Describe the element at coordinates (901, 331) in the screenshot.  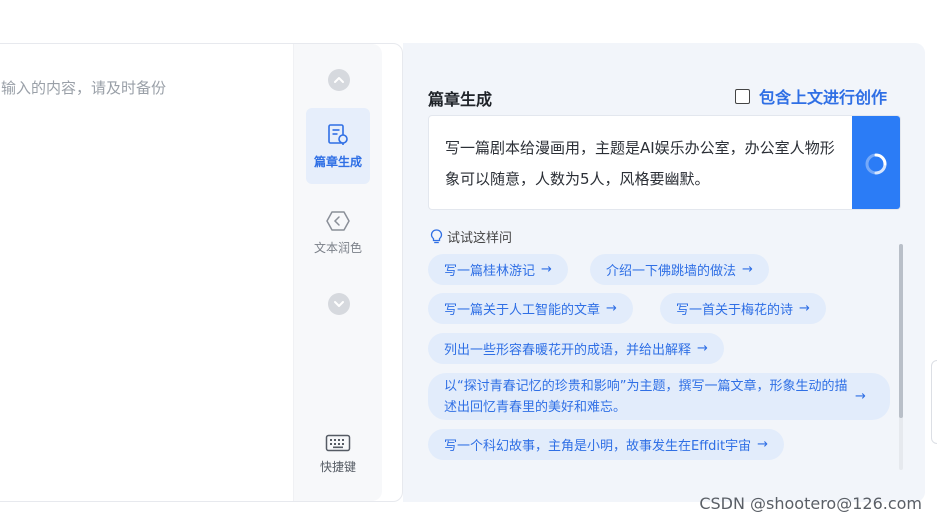
I see `scrollbar-thumb` at that location.